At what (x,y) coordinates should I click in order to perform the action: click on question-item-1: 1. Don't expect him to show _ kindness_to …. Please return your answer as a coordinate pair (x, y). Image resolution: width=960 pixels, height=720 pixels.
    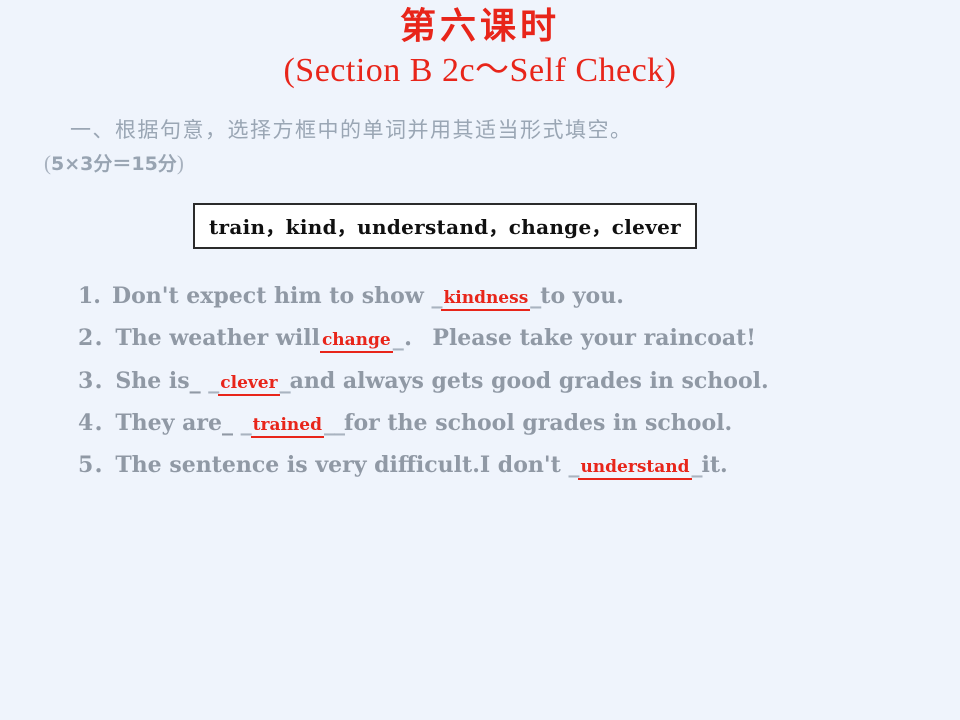
    Looking at the image, I should click on (519, 296).